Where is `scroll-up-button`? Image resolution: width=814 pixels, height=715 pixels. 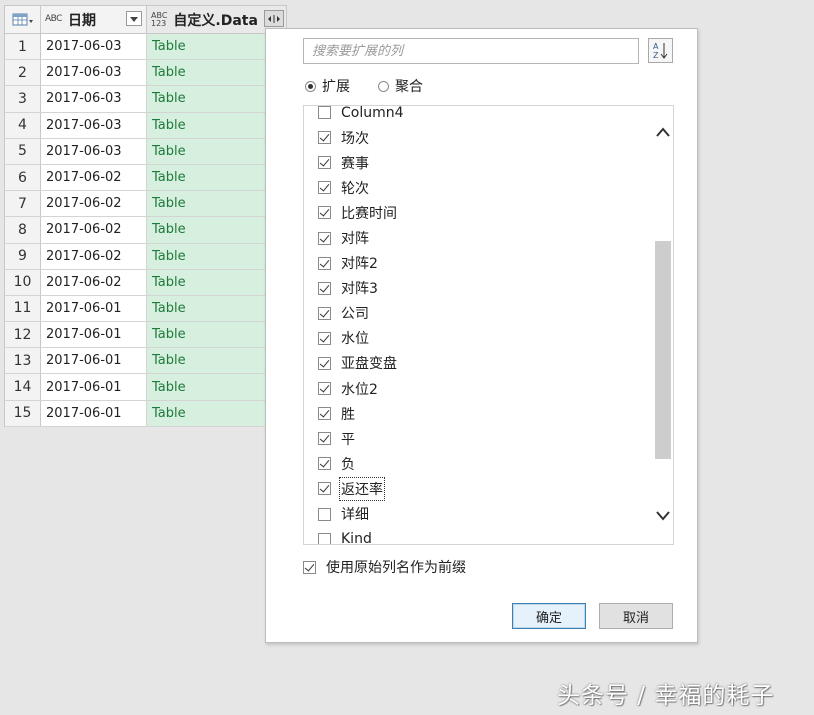
scroll-up-button is located at coordinates (663, 132).